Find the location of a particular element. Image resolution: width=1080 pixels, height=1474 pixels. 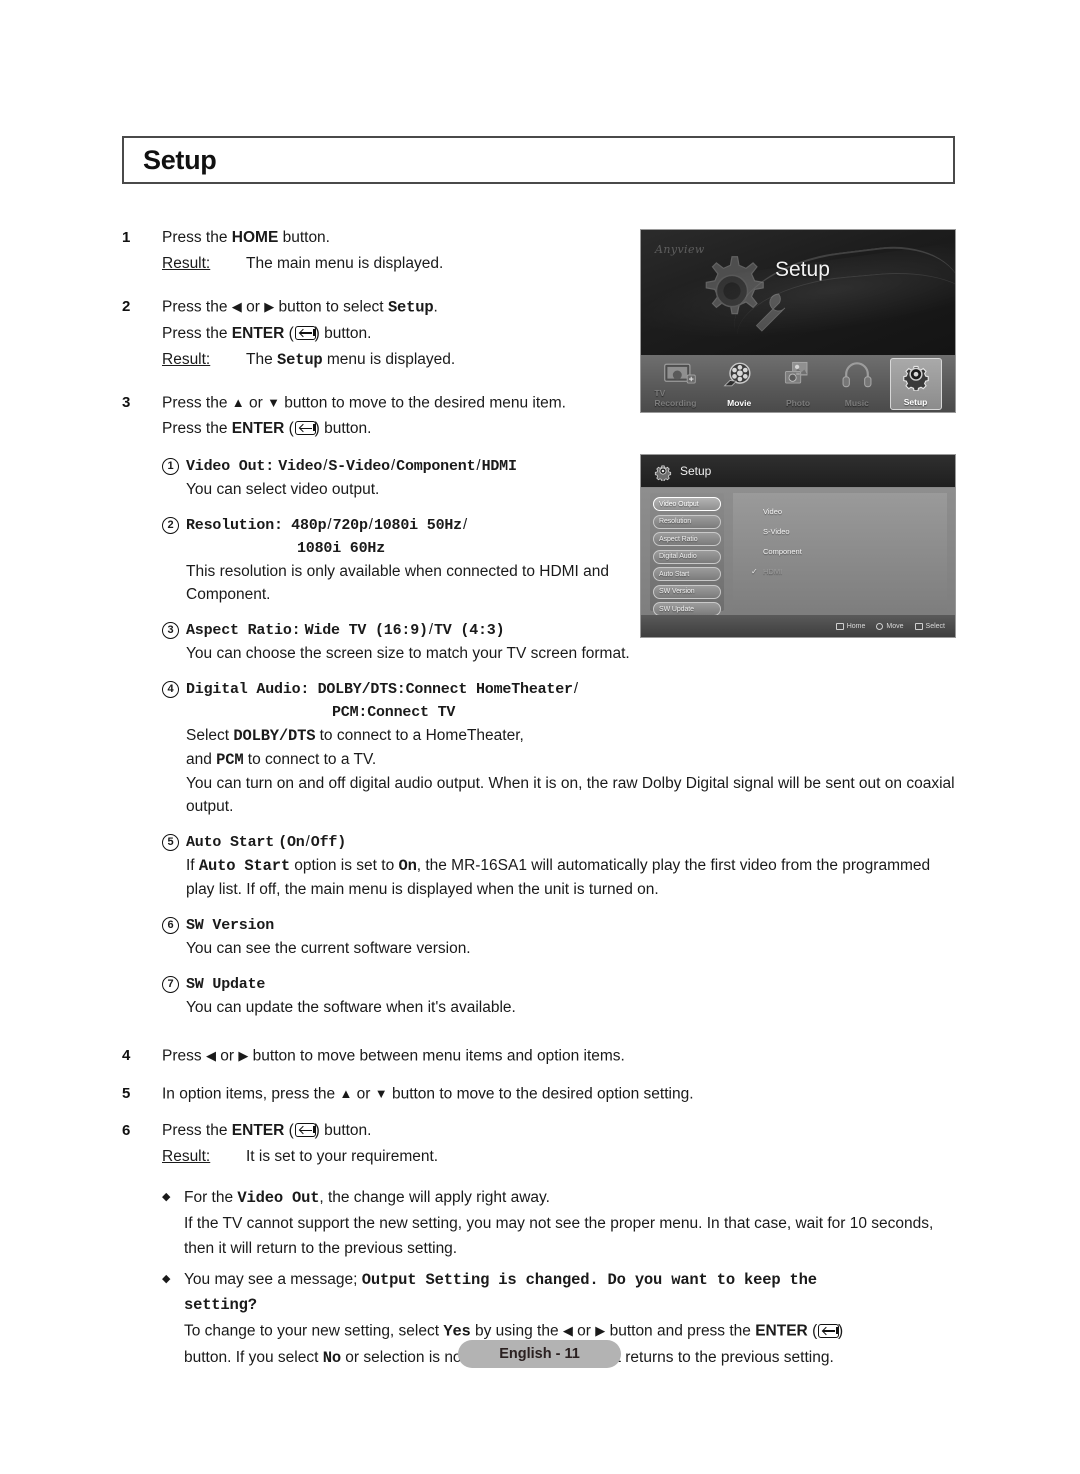

circled-number: 6 is located at coordinates (170, 925).